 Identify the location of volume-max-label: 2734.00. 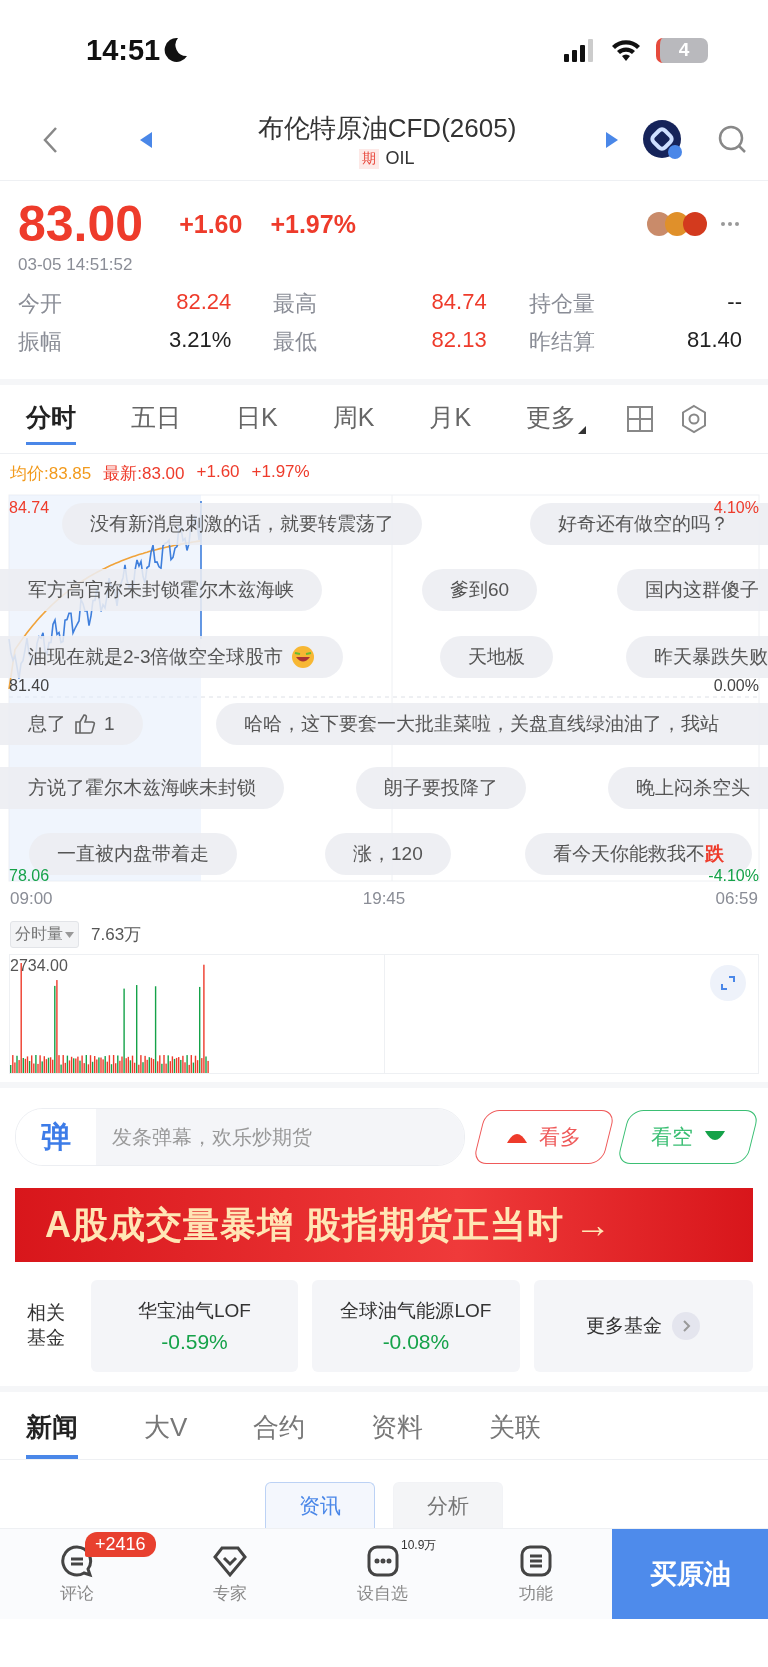
(39, 966).